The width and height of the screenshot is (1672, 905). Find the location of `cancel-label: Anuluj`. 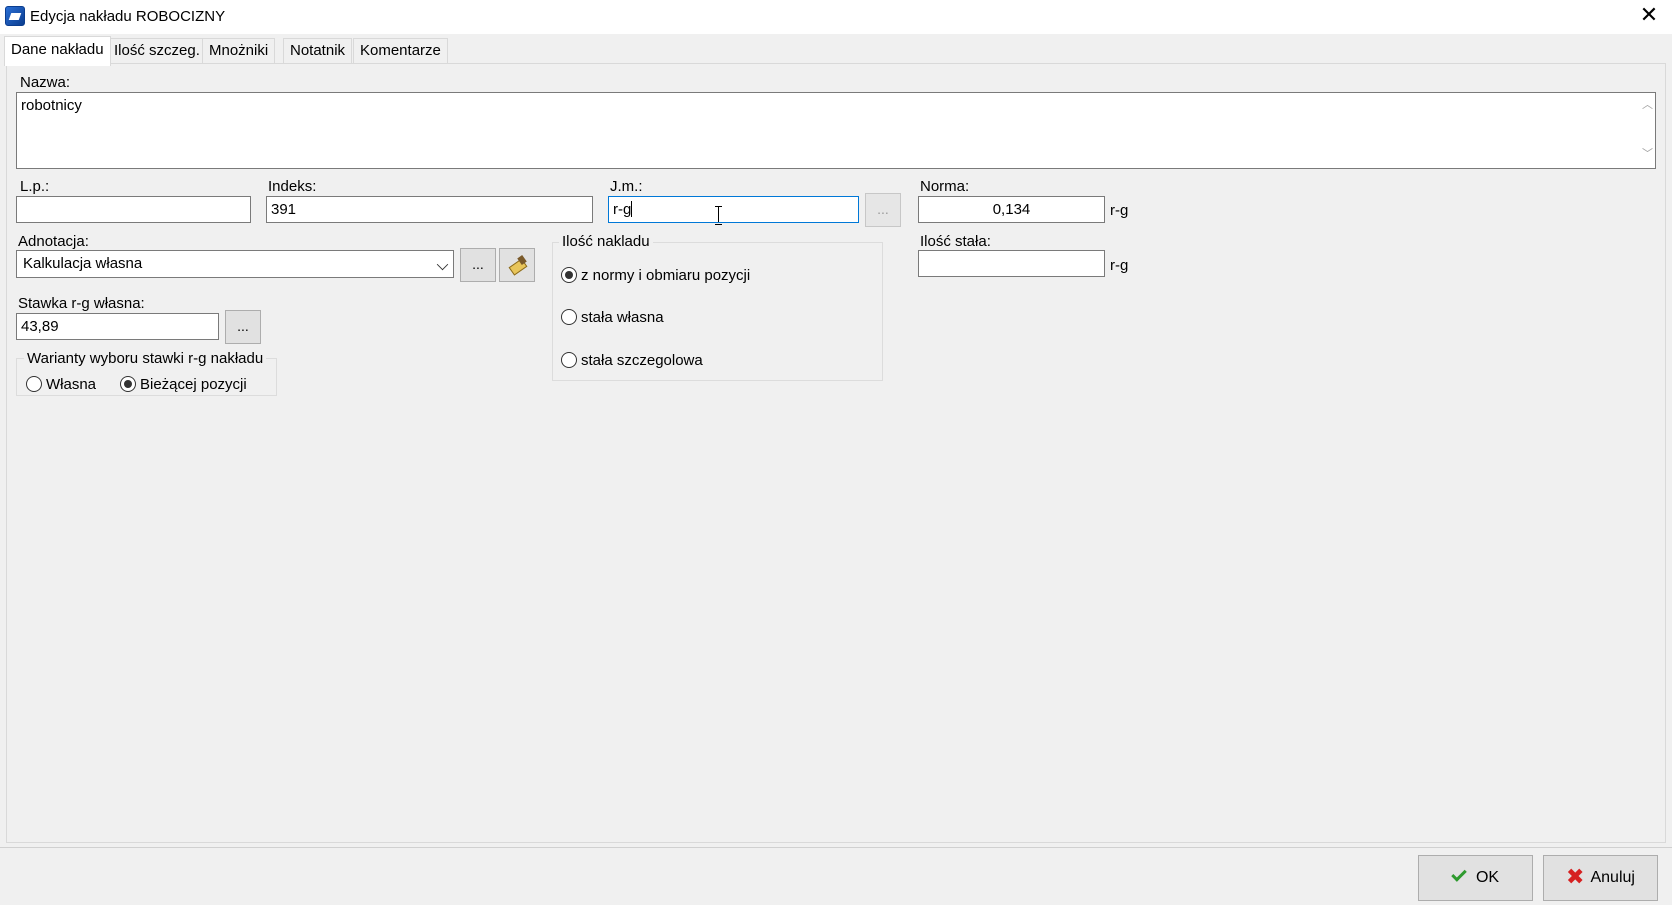

cancel-label: Anuluj is located at coordinates (1612, 877).